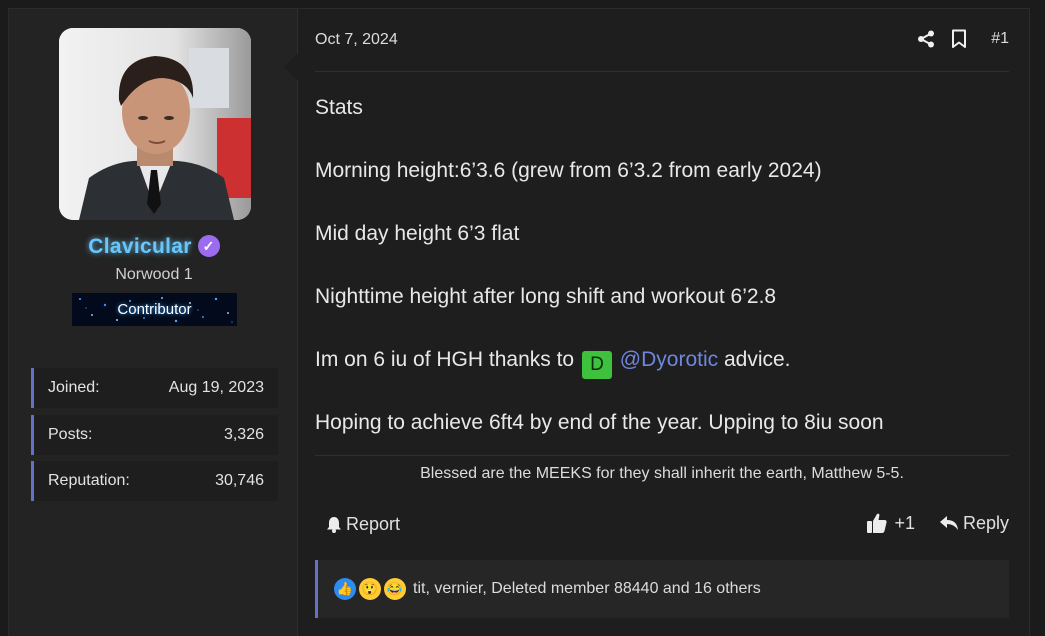  I want to click on contributor-banner: Contributor, so click(154, 309).